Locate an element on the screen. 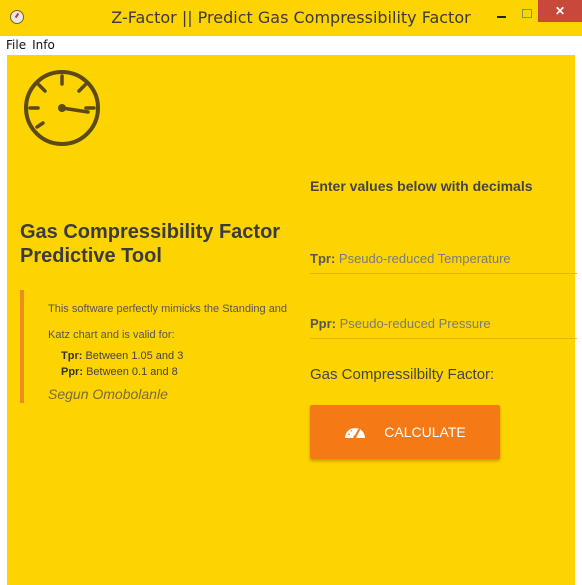  tpr-range-row: Tpr: Between 1.05 and 3 is located at coordinates (169, 356).